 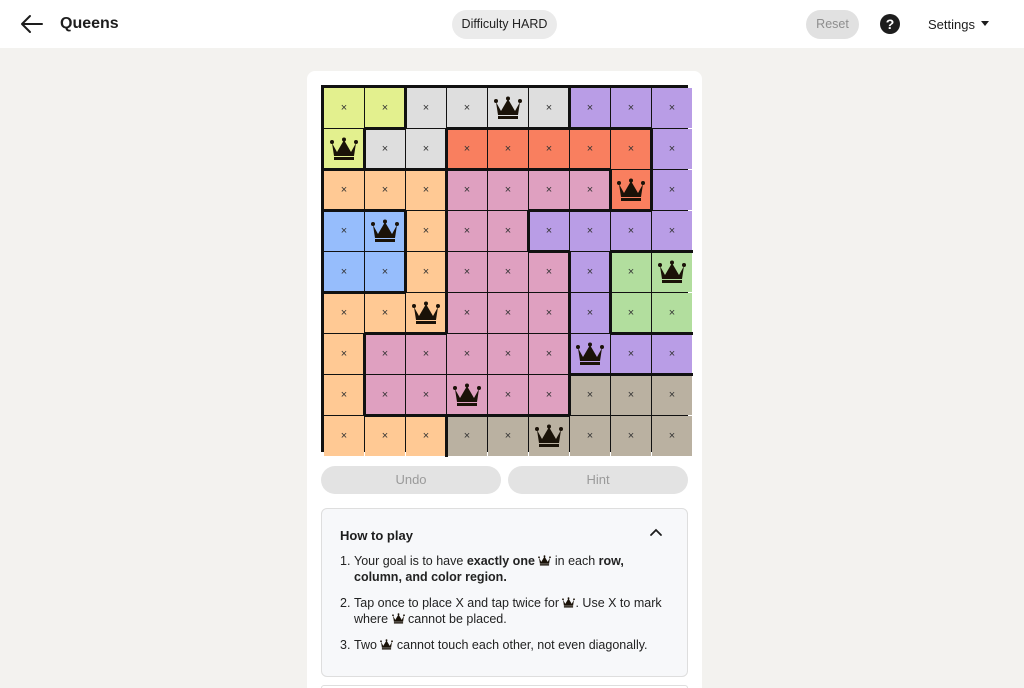 I want to click on chevron-up-icon, so click(x=656, y=532).